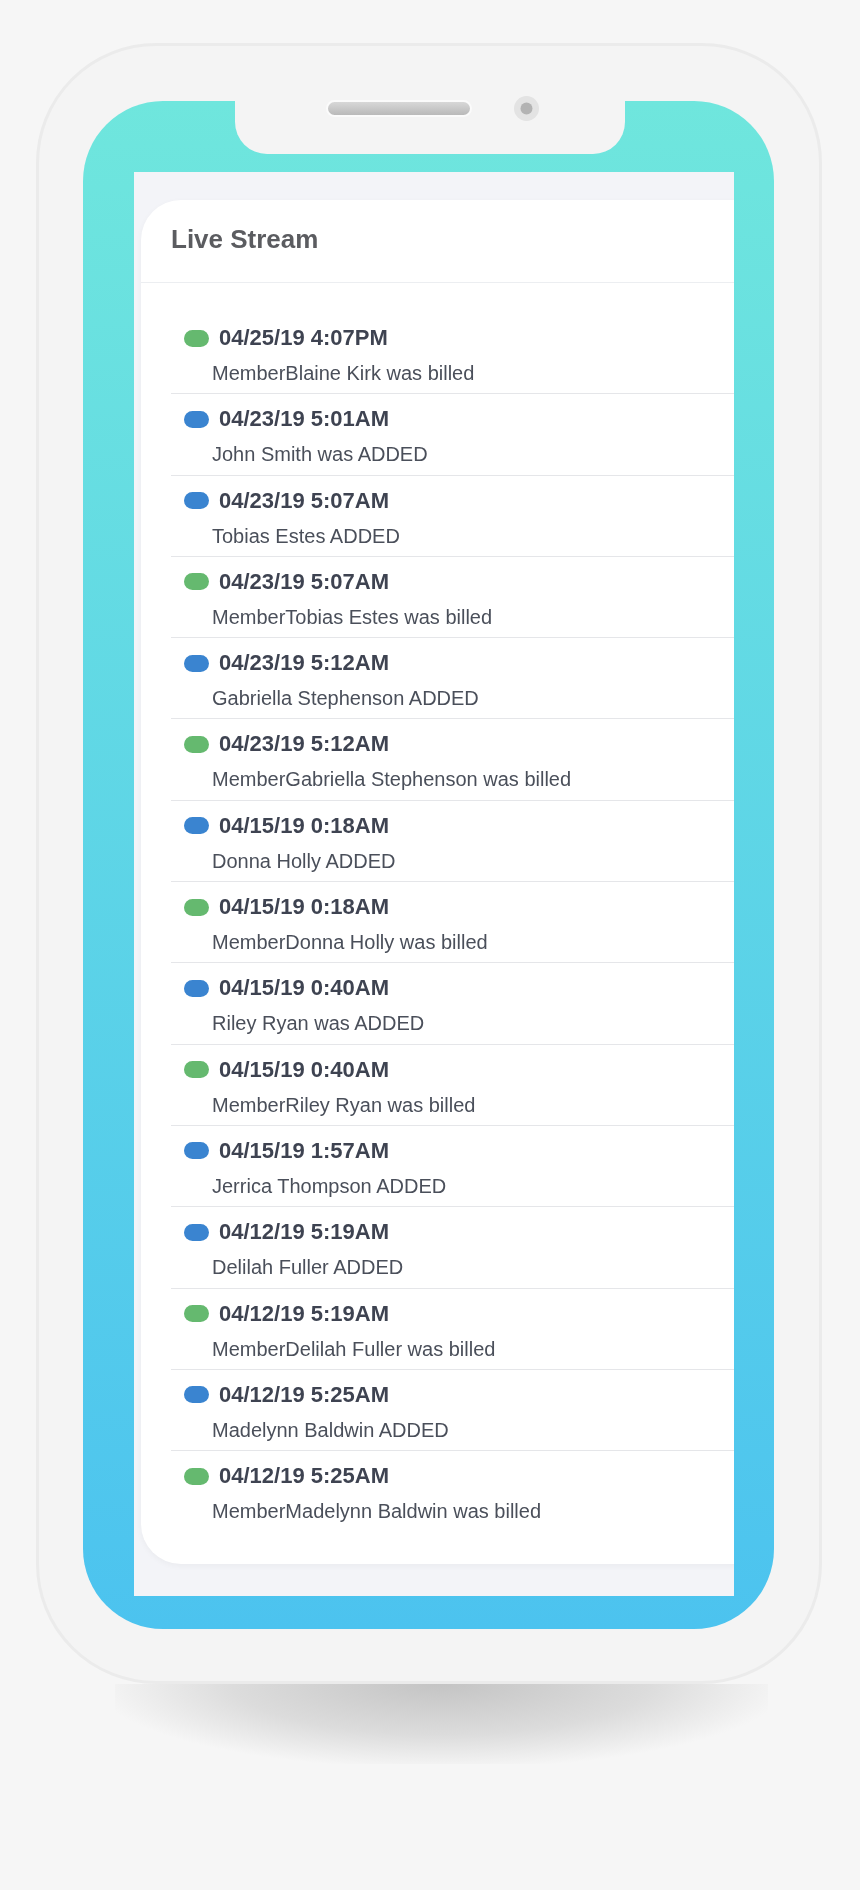  I want to click on event-description: MemberBlaine Kirk was billed, so click(343, 373).